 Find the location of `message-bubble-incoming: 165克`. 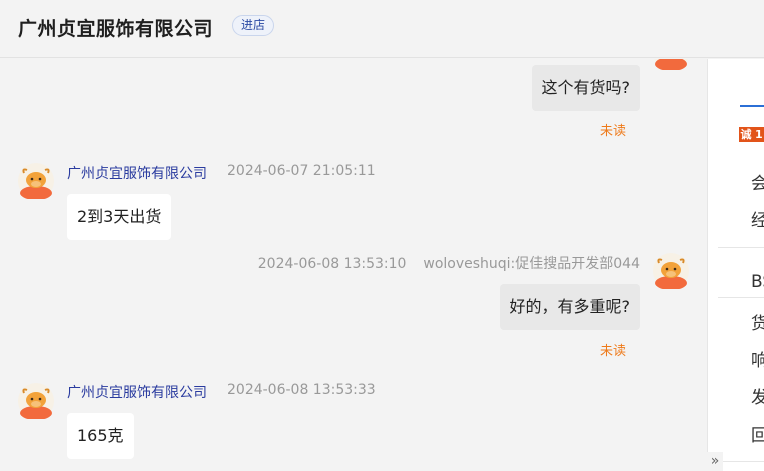

message-bubble-incoming: 165克 is located at coordinates (100, 436).